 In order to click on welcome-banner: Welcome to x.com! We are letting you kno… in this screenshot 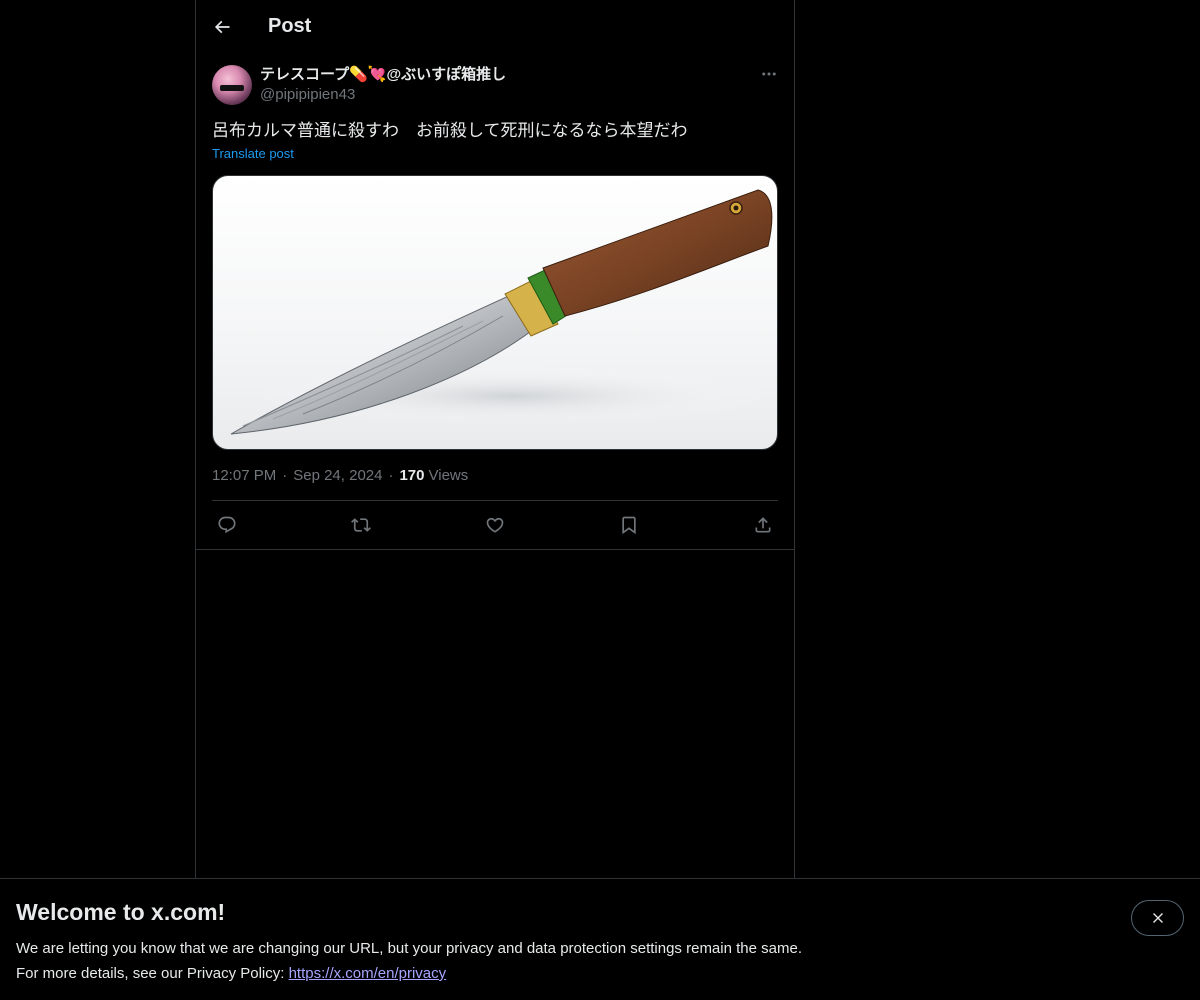, I will do `click(600, 939)`.